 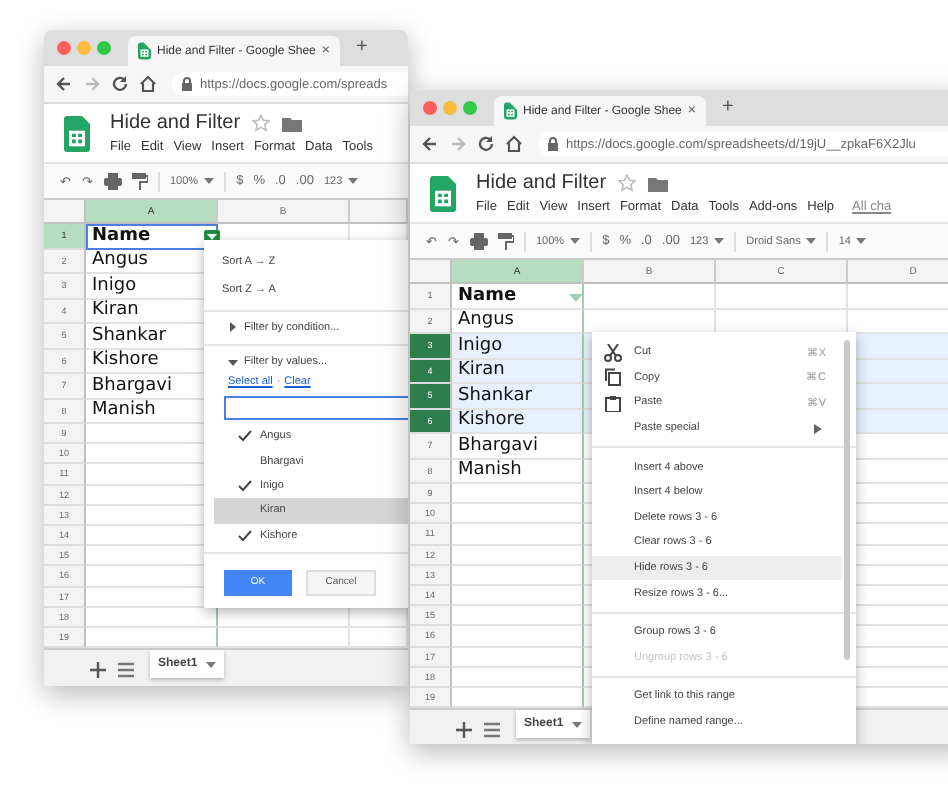 I want to click on table-cell: Shankar, so click(x=518, y=396).